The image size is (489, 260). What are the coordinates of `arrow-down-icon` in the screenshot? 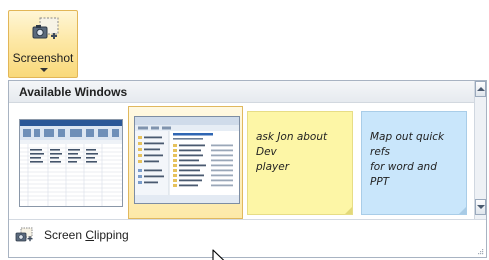 It's located at (481, 207).